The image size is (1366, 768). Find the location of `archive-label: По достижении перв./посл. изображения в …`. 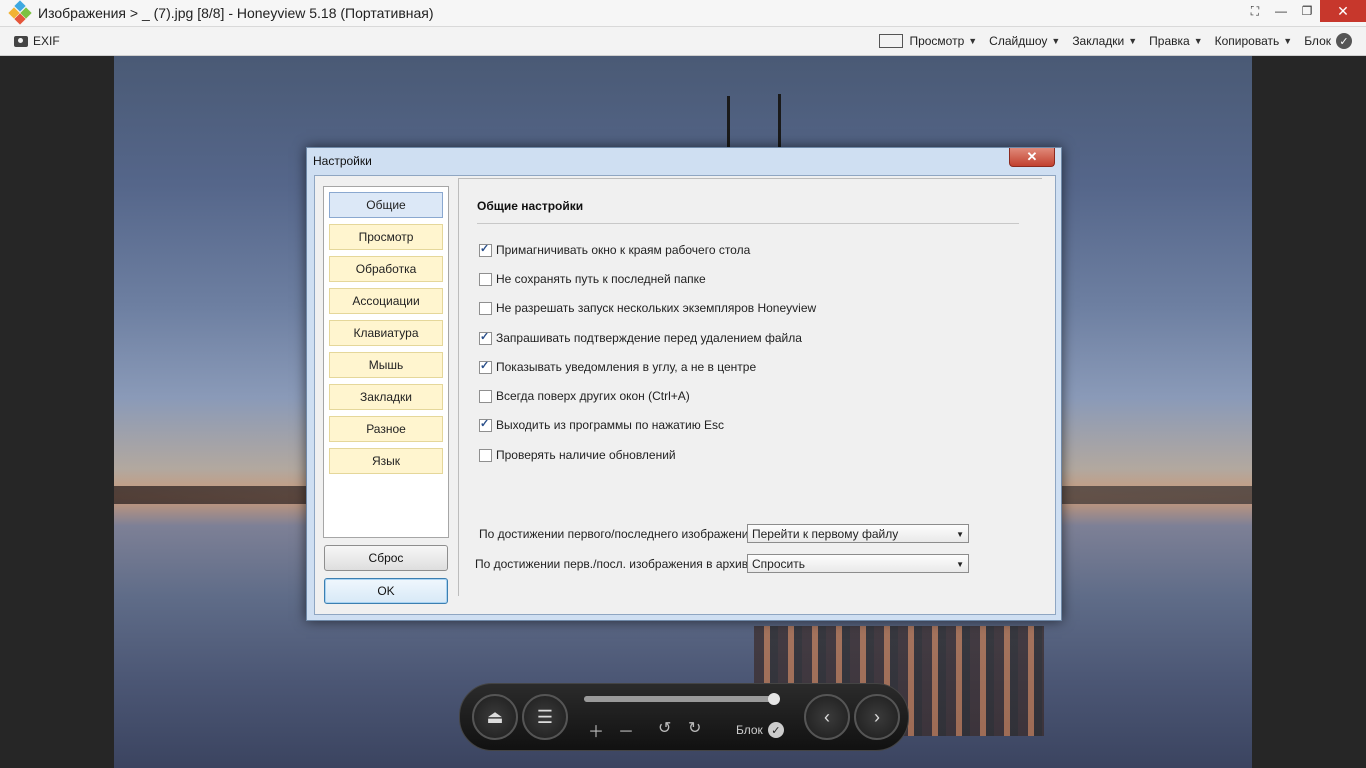

archive-label: По достижении перв./посл. изображения в … is located at coordinates (617, 564).